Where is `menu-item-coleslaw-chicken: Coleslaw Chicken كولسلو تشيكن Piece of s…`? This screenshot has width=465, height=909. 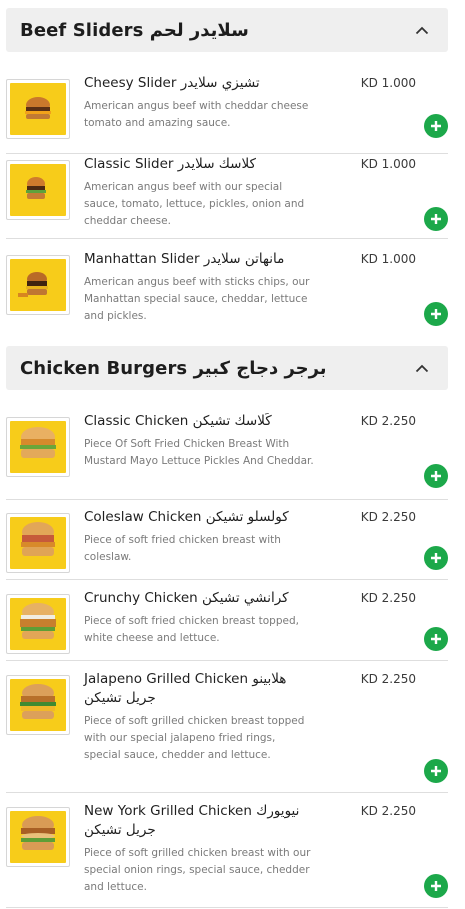
menu-item-coleslaw-chicken: Coleslaw Chicken كولسلو تشيكن Piece of s… is located at coordinates (227, 544).